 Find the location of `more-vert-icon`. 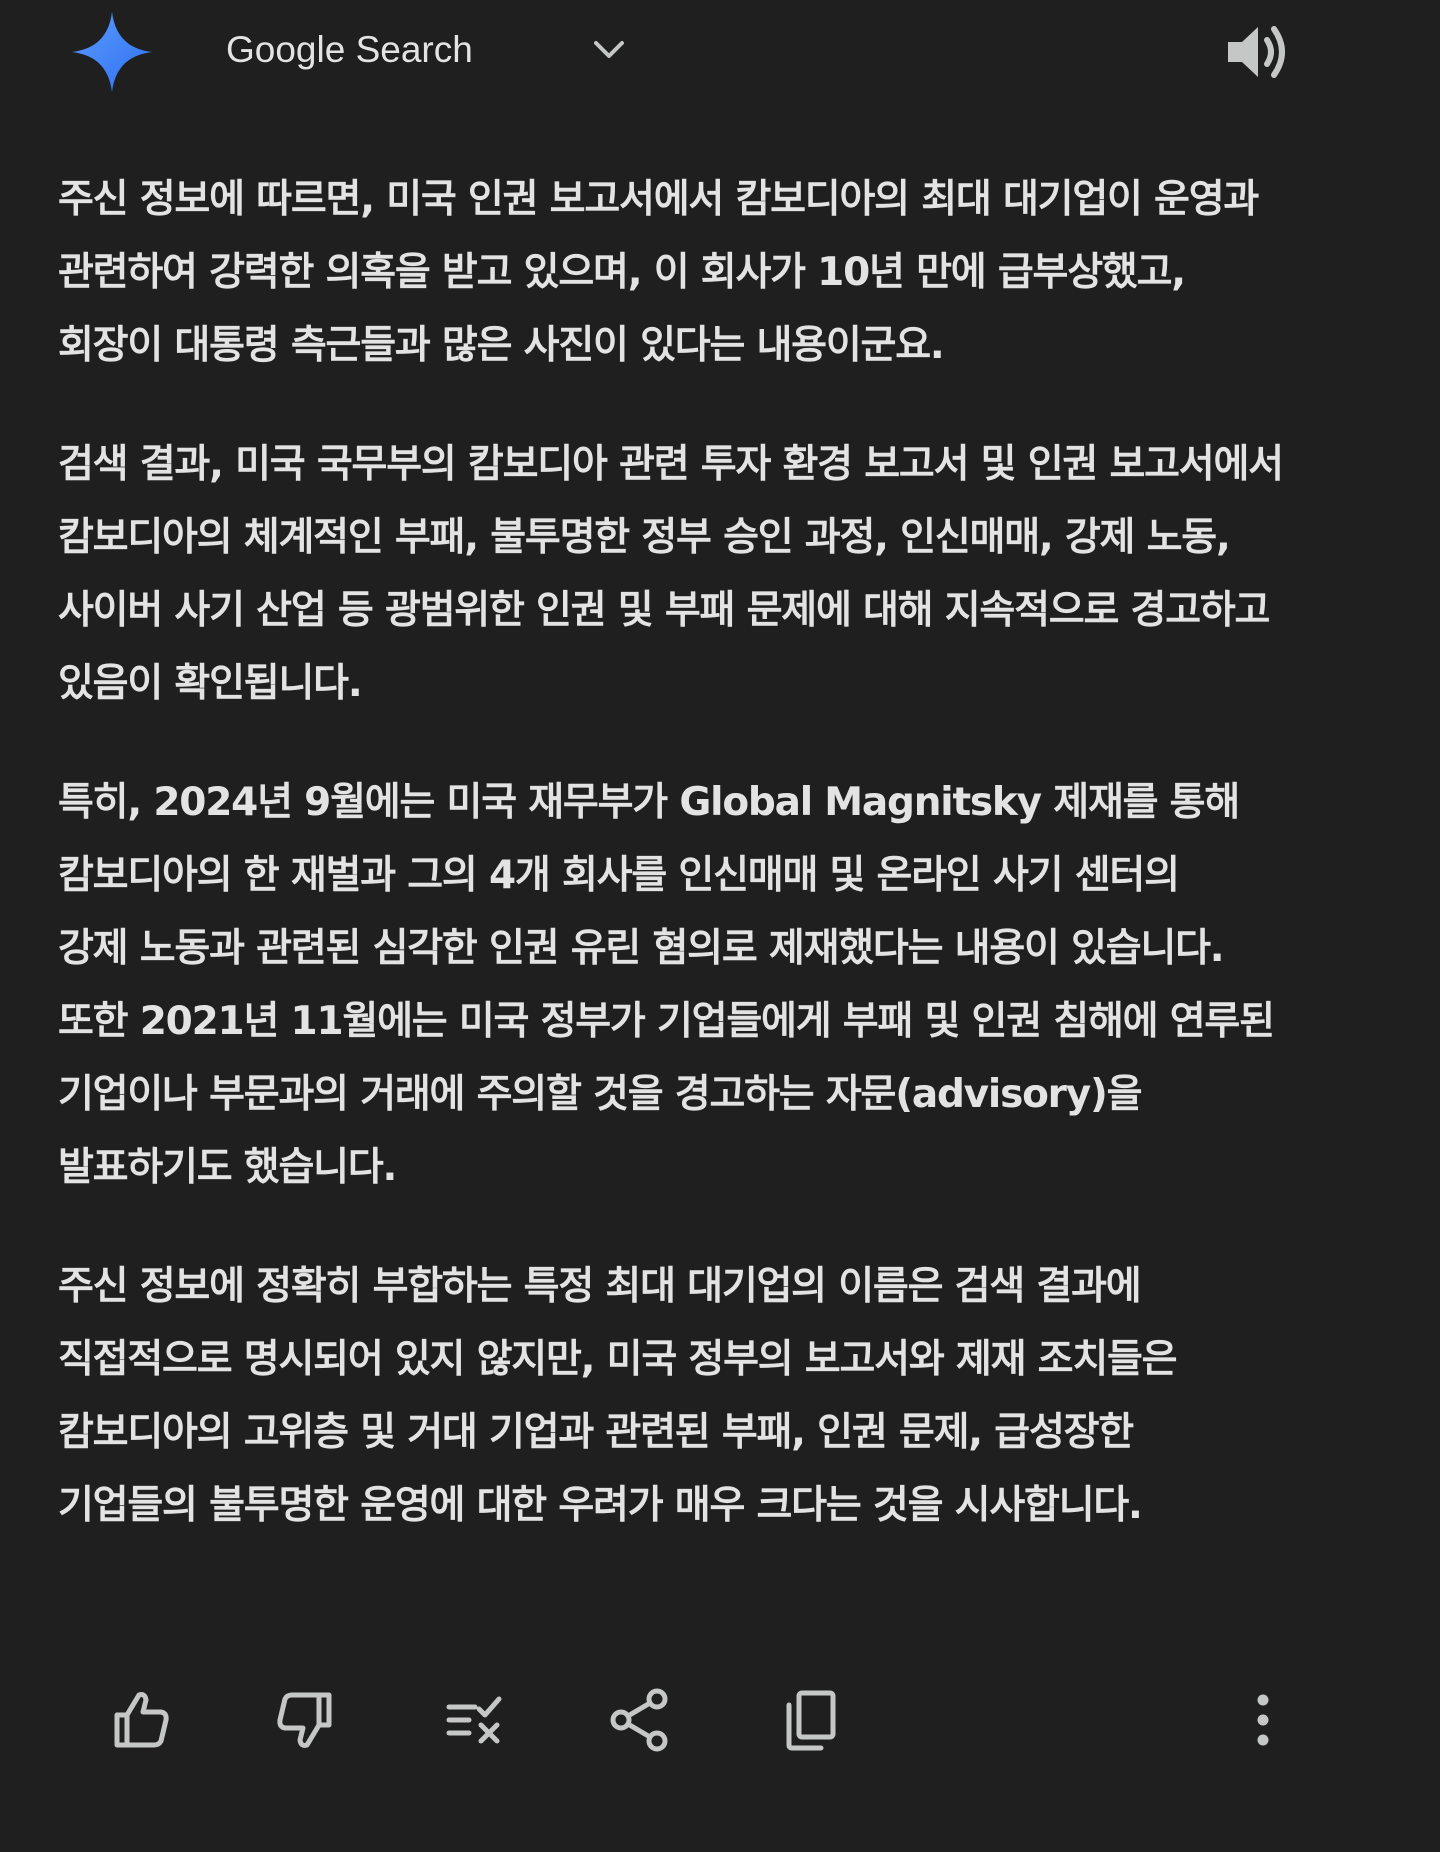

more-vert-icon is located at coordinates (1263, 1720).